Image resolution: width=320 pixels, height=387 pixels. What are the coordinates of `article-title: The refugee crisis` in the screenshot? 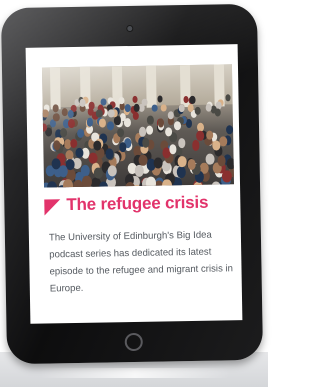 It's located at (137, 204).